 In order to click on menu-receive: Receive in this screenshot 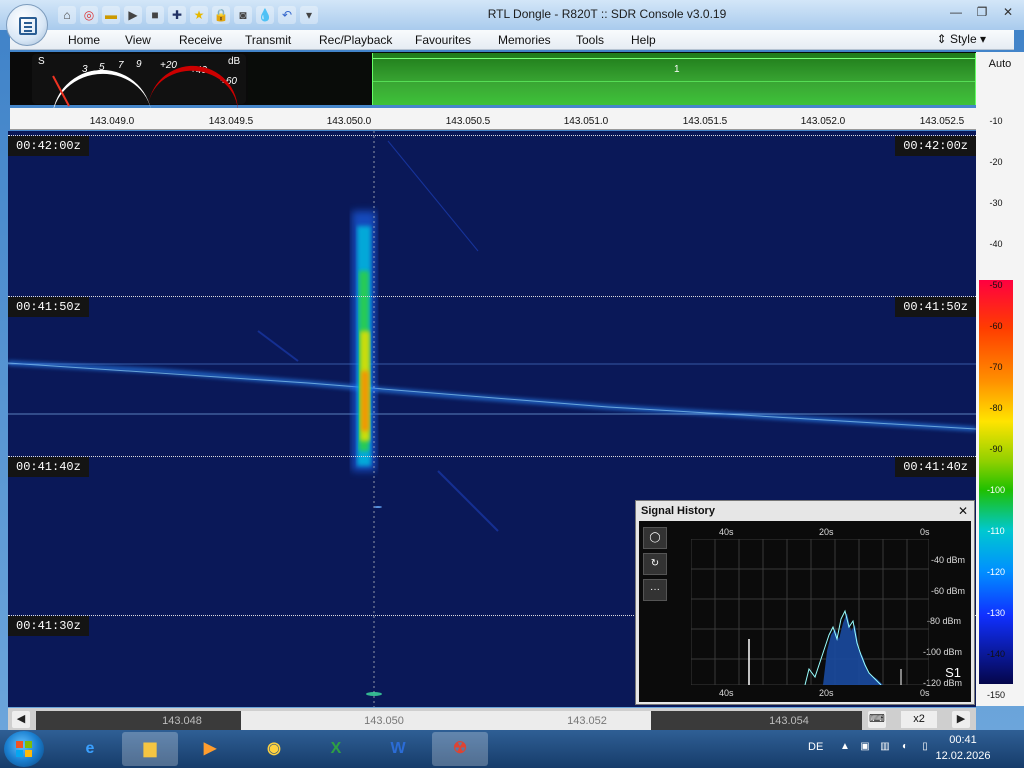, I will do `click(200, 40)`.